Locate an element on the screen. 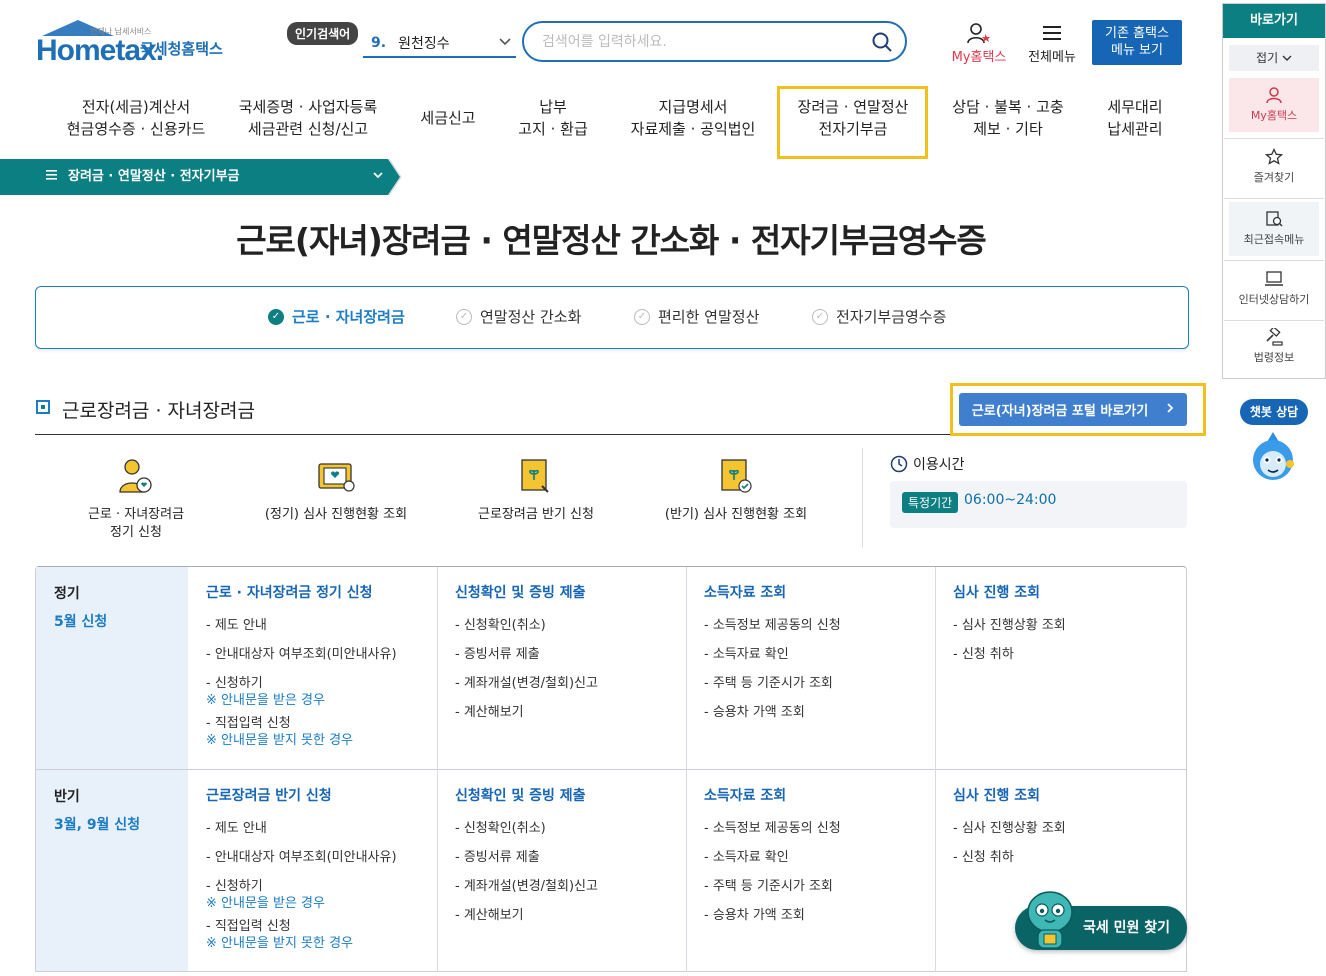 This screenshot has height=976, width=1326. all-menu-button: 전체메뉴 is located at coordinates (1052, 43).